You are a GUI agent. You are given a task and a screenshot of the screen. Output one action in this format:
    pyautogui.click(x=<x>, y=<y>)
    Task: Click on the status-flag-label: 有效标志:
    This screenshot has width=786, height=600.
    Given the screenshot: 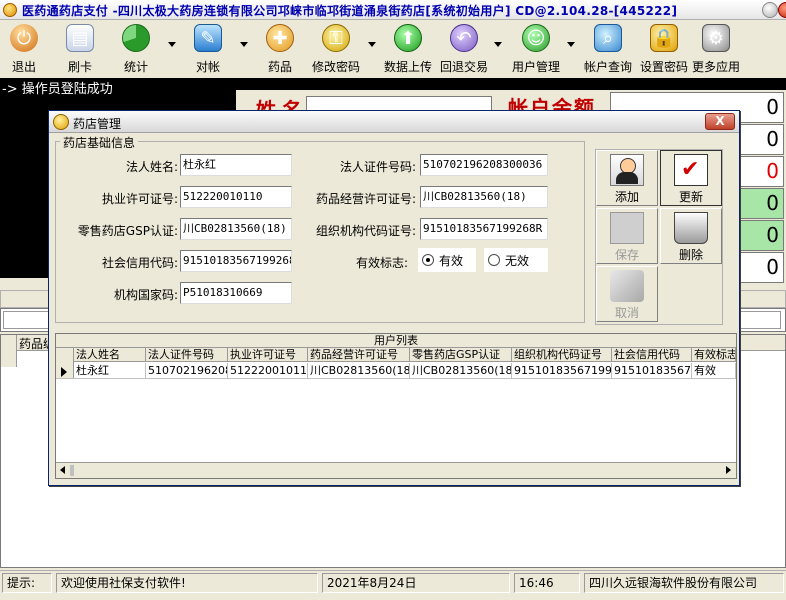 What is the action you would take?
    pyautogui.click(x=381, y=263)
    